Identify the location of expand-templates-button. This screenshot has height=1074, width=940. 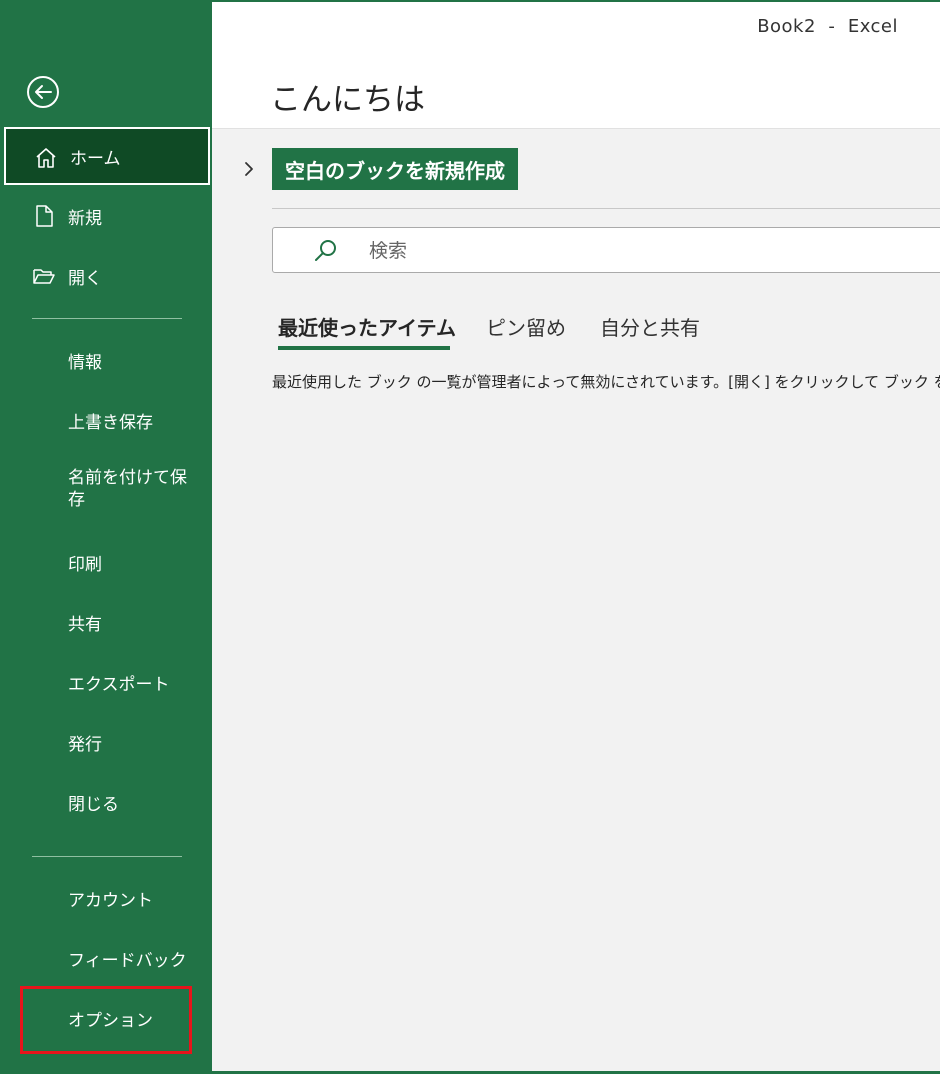
(249, 169).